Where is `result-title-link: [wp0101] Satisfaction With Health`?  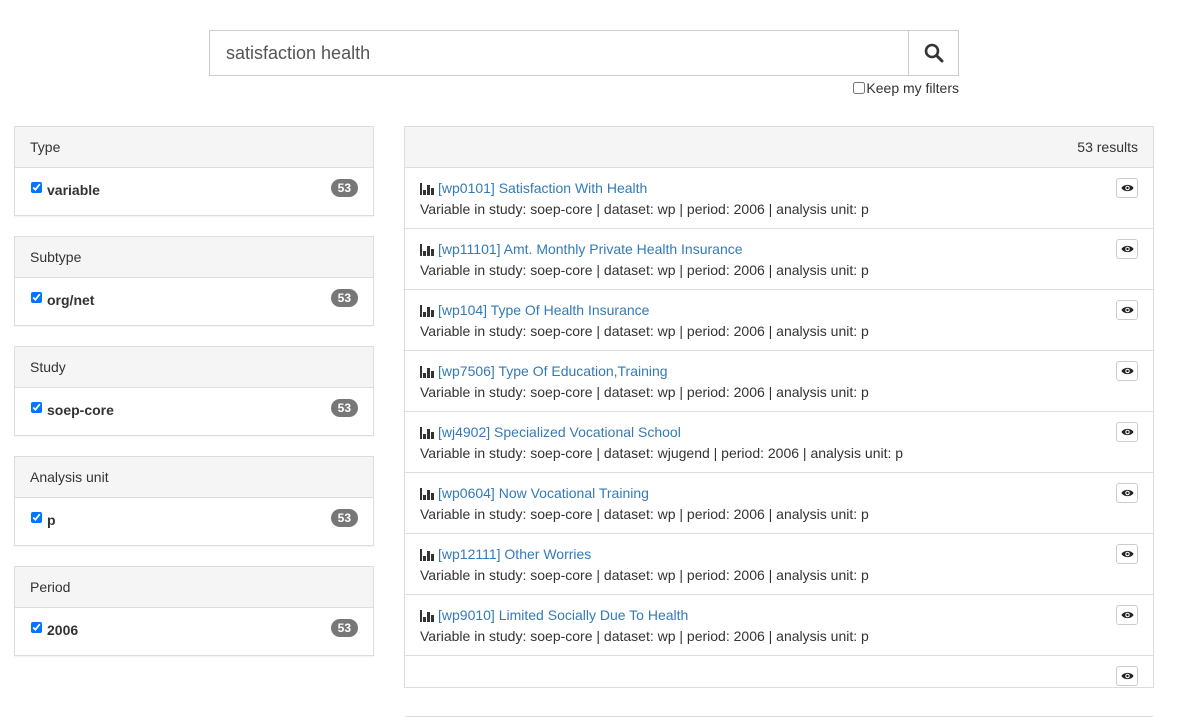 result-title-link: [wp0101] Satisfaction With Health is located at coordinates (542, 188).